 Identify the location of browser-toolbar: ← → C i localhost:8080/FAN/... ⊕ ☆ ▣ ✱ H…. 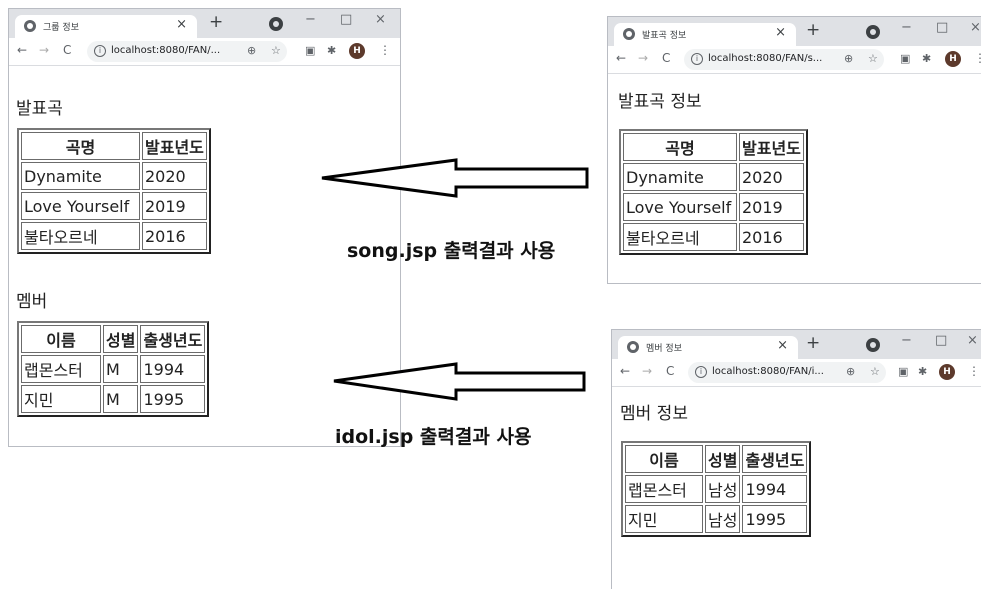
(204, 52).